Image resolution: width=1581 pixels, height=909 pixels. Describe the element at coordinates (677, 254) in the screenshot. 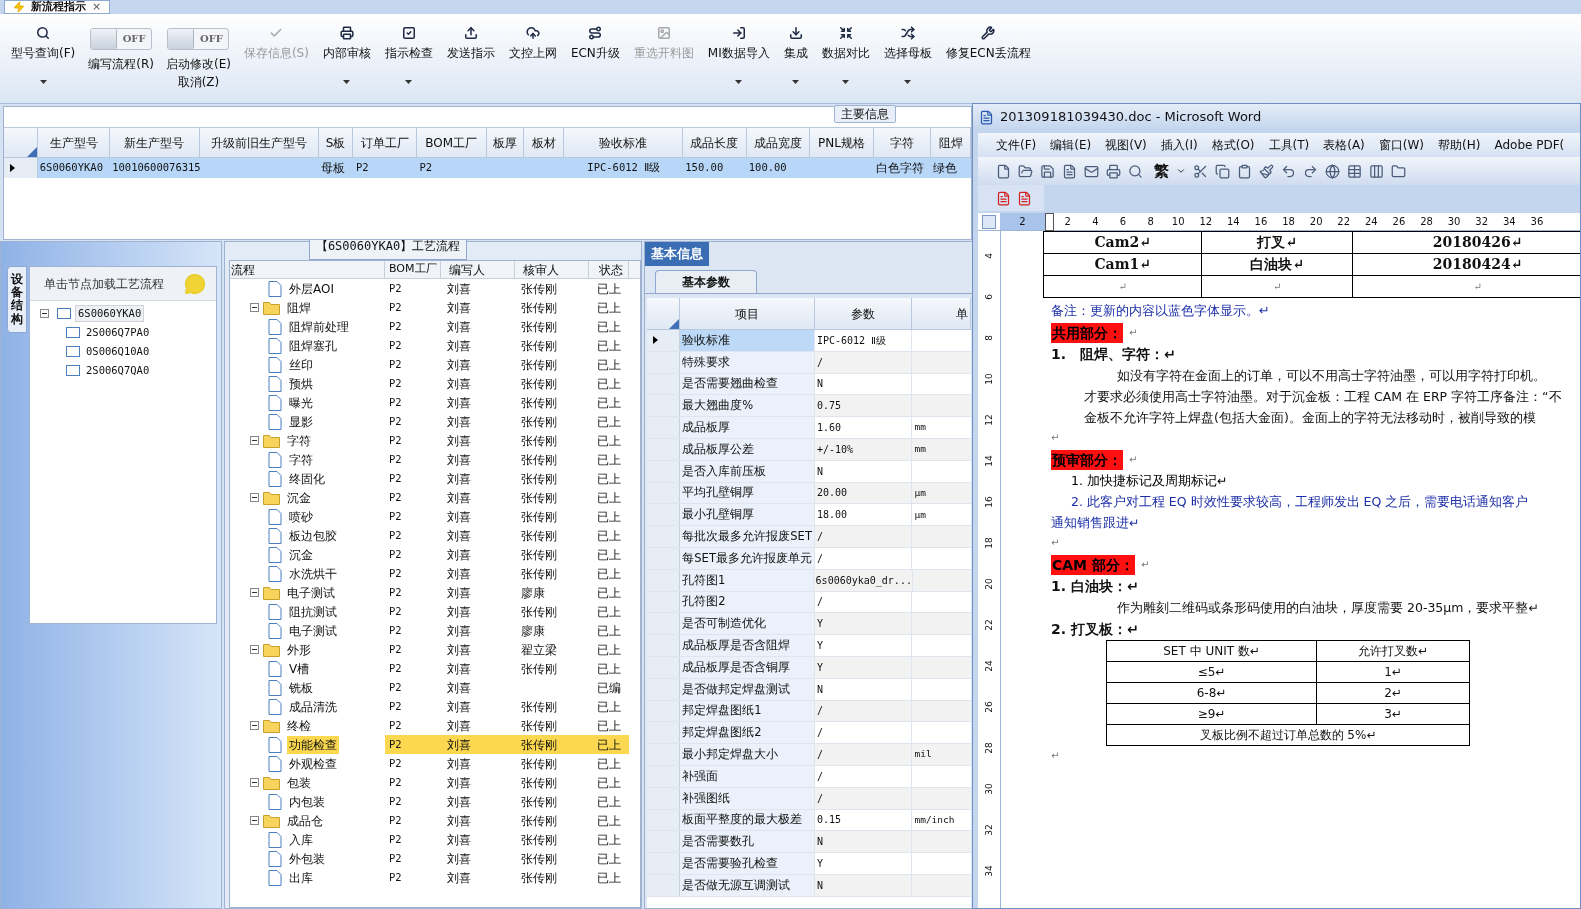

I see `panel-tab: 基本信息` at that location.